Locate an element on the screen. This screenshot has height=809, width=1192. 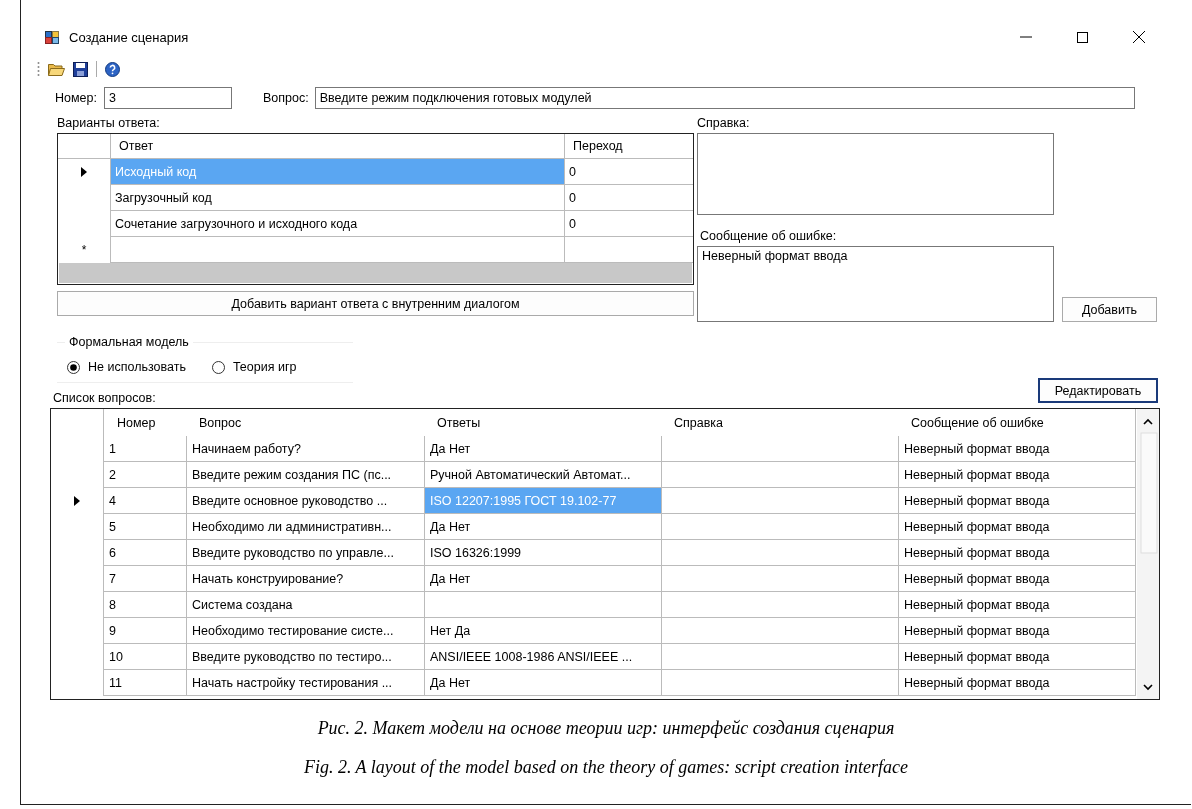
form-icon is located at coordinates (52, 37).